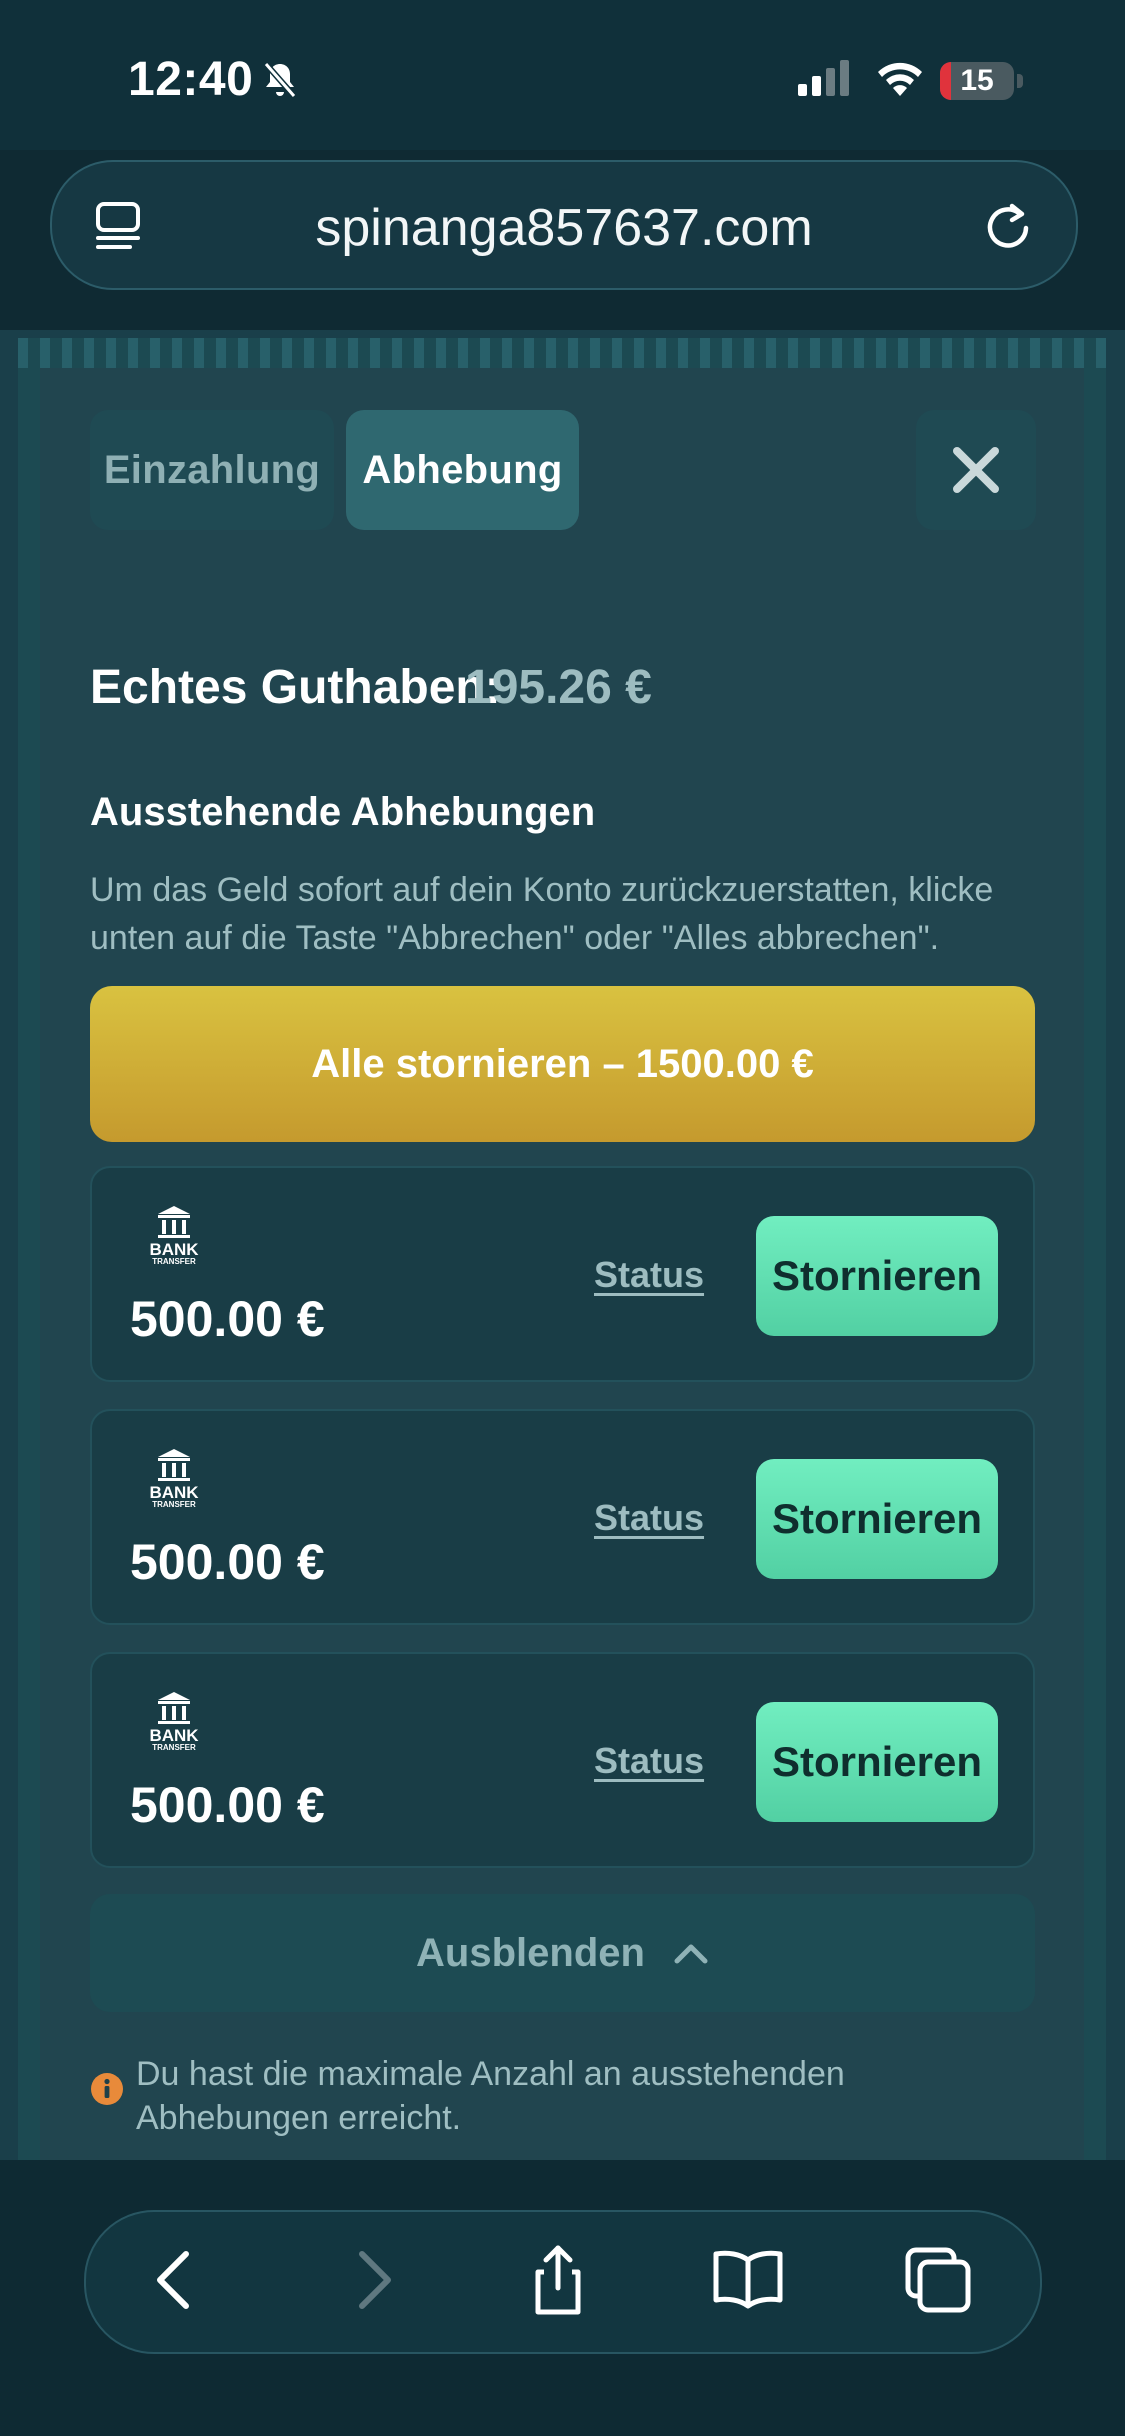 Image resolution: width=1125 pixels, height=2436 pixels. Describe the element at coordinates (564, 228) in the screenshot. I see `url-text: spinanga857637.com` at that location.